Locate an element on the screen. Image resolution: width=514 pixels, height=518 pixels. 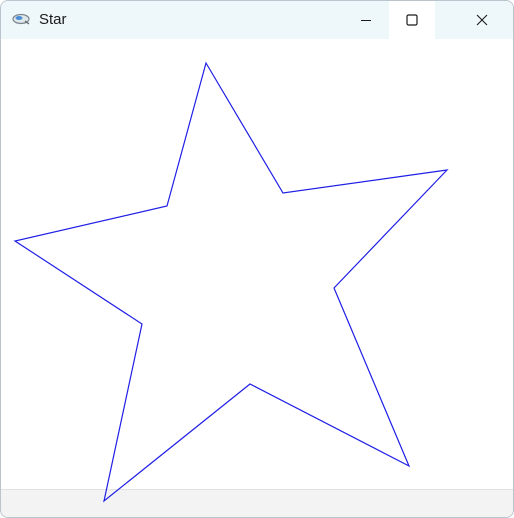
close-button is located at coordinates (482, 20).